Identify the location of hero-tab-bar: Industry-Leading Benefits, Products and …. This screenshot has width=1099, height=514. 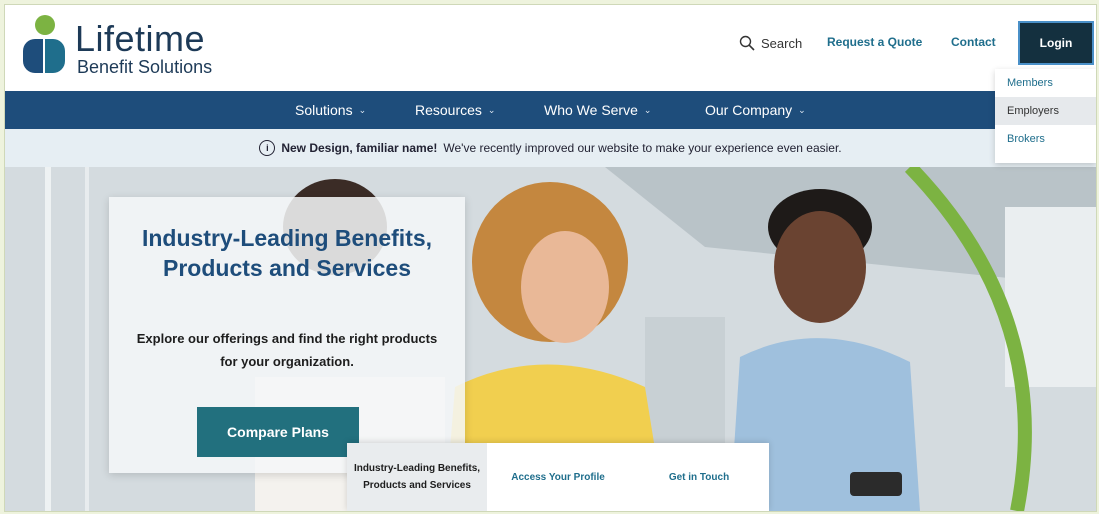
(558, 477).